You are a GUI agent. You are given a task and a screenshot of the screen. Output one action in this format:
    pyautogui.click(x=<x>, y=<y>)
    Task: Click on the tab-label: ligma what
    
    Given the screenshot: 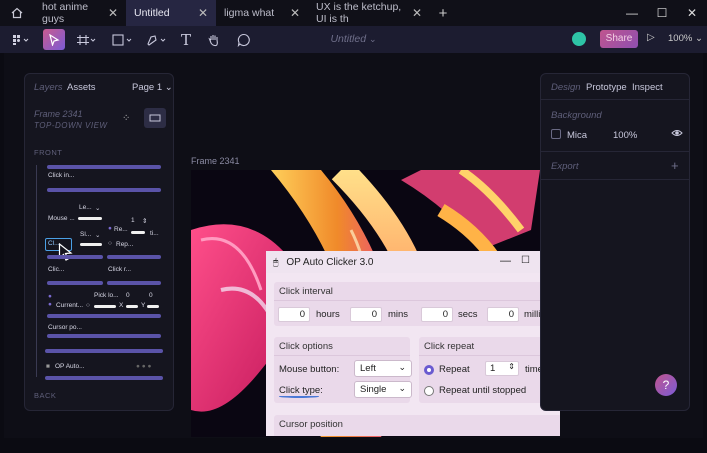 What is the action you would take?
    pyautogui.click(x=249, y=13)
    